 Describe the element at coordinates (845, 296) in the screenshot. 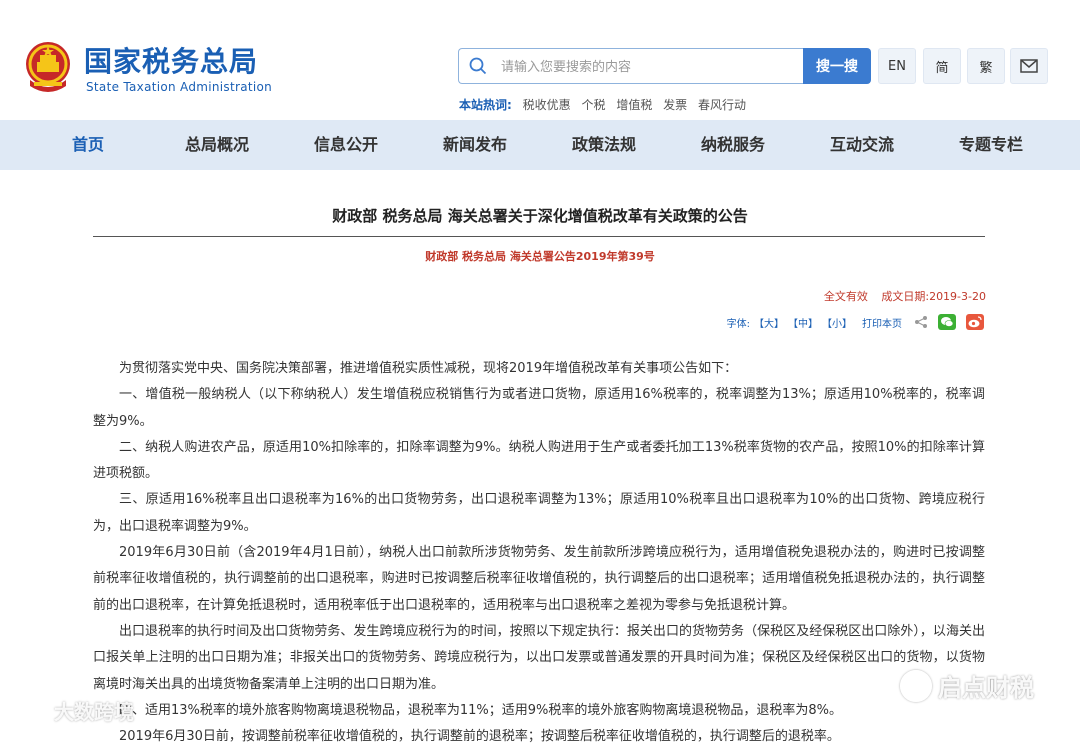

I see `validity-status: 全文有效` at that location.